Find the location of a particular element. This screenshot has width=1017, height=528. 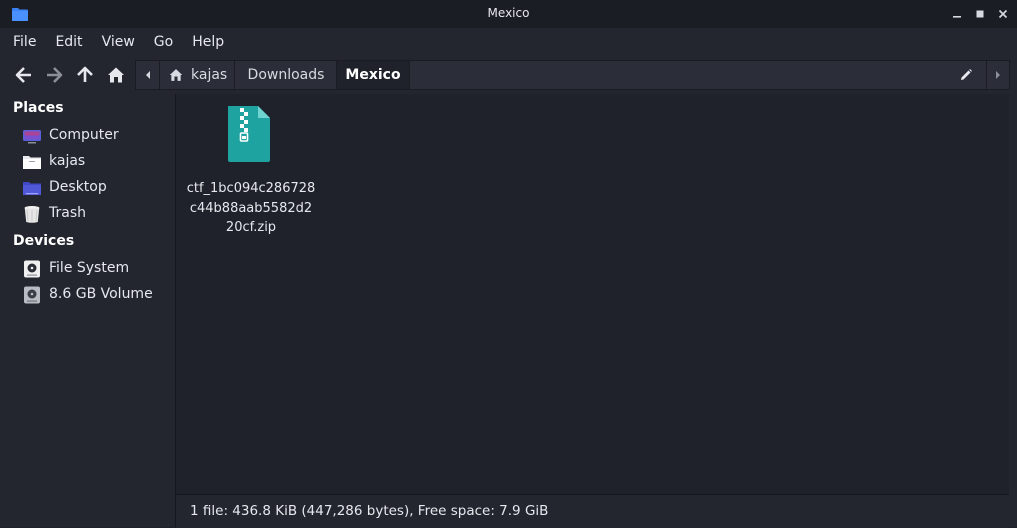

back-button is located at coordinates (24, 75).